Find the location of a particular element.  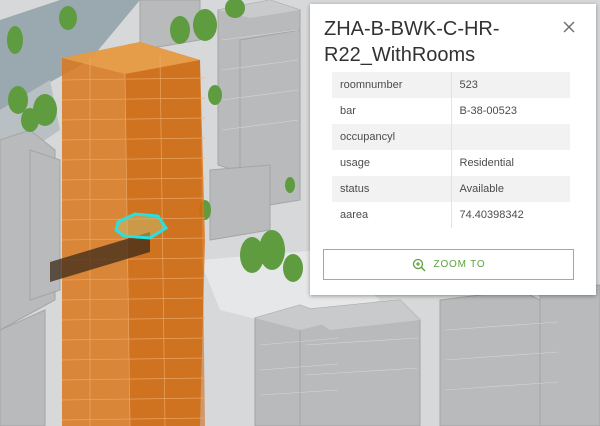

field-name: status is located at coordinates (392, 189).